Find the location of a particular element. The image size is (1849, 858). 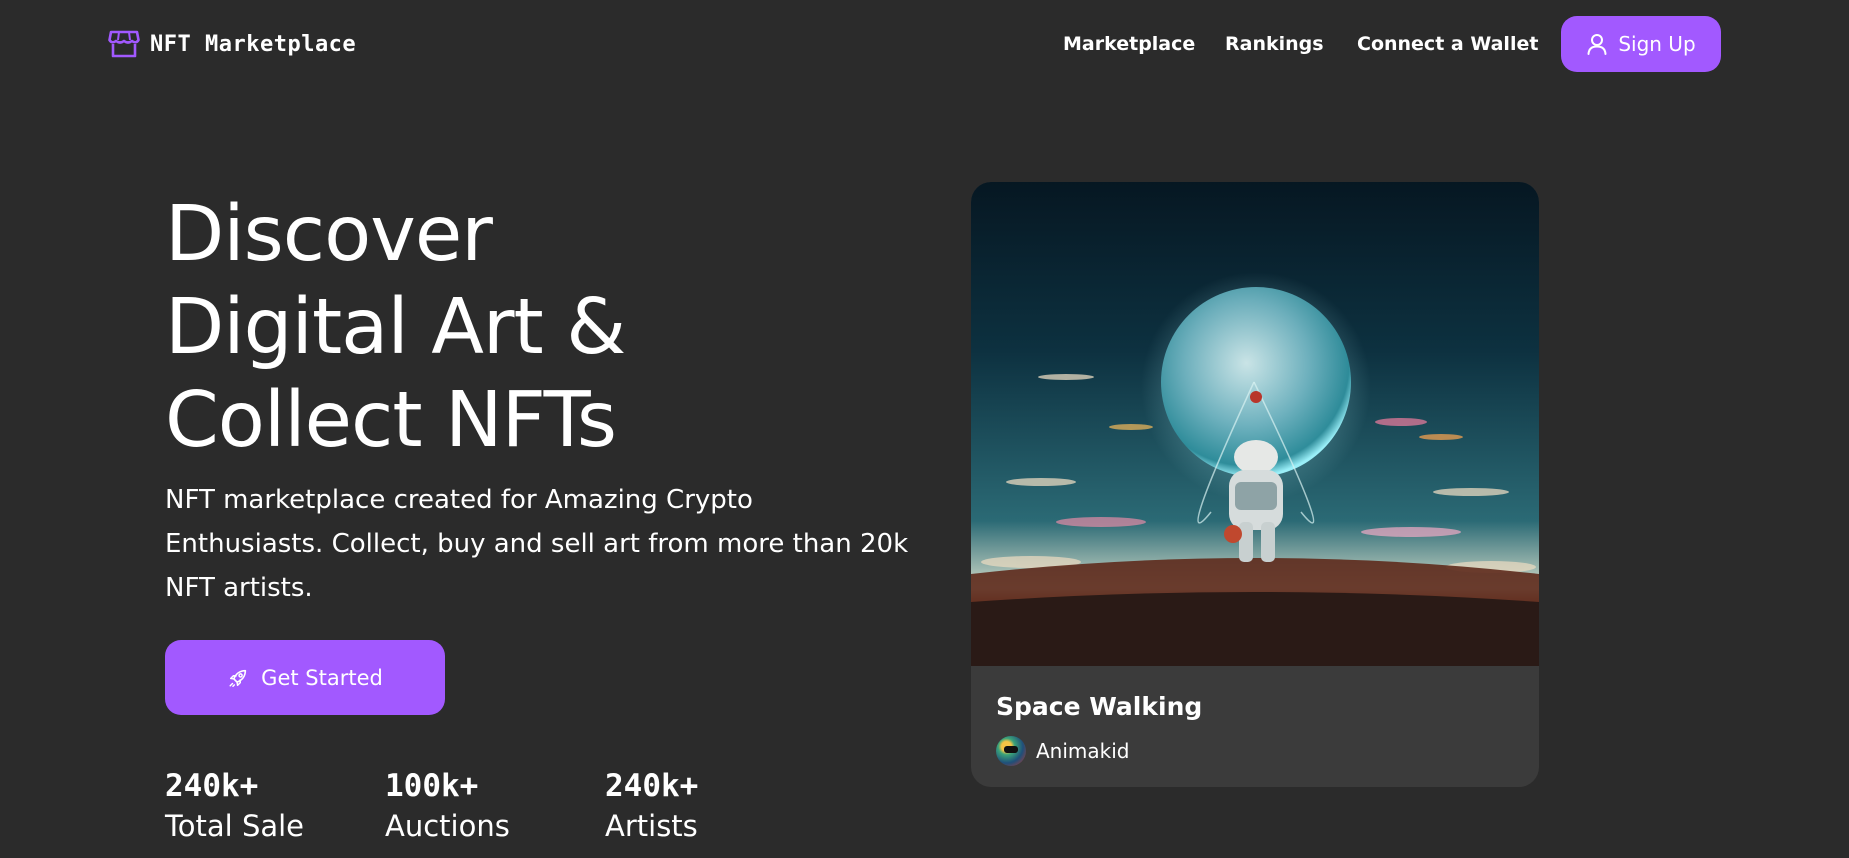

stat-label: Artists is located at coordinates (651, 826).